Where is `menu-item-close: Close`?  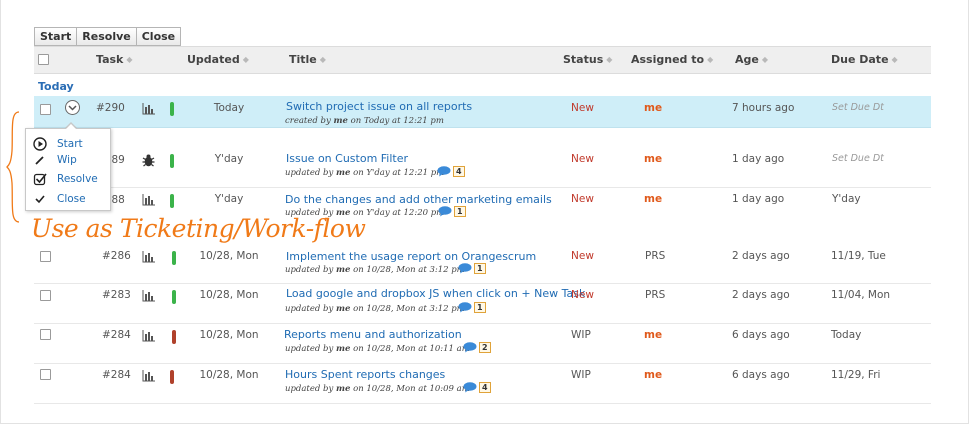
menu-item-close: Close is located at coordinates (68, 199).